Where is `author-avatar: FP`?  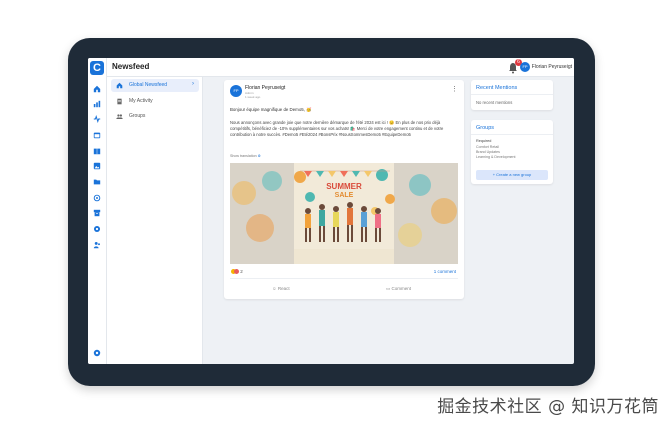
author-avatar: FP is located at coordinates (236, 91).